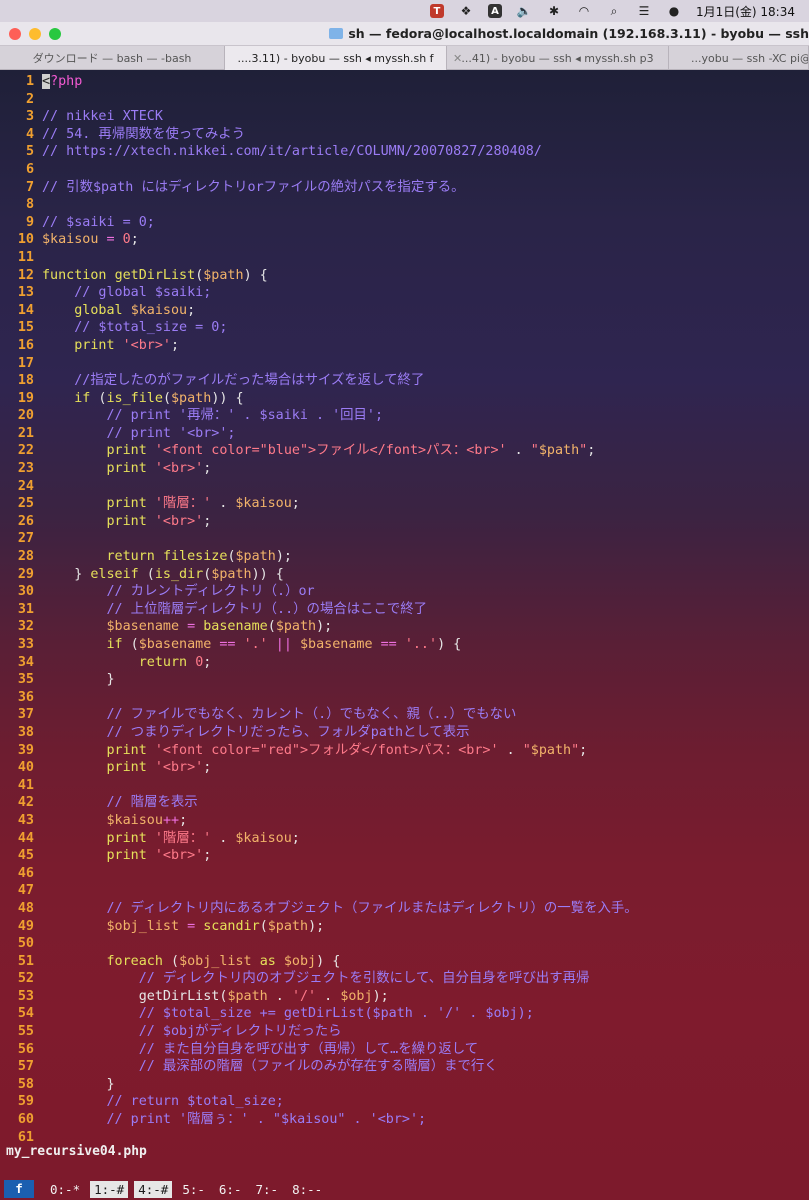 Image resolution: width=809 pixels, height=1200 pixels. I want to click on wifi-icon: ◠, so click(584, 11).